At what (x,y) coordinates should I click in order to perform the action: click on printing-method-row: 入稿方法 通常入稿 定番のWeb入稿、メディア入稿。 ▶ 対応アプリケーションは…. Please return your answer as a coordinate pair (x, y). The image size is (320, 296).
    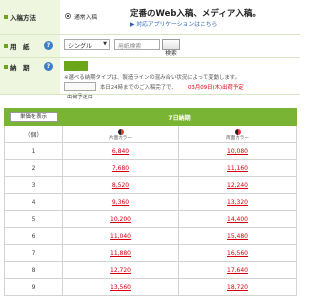
    Looking at the image, I should click on (150, 17).